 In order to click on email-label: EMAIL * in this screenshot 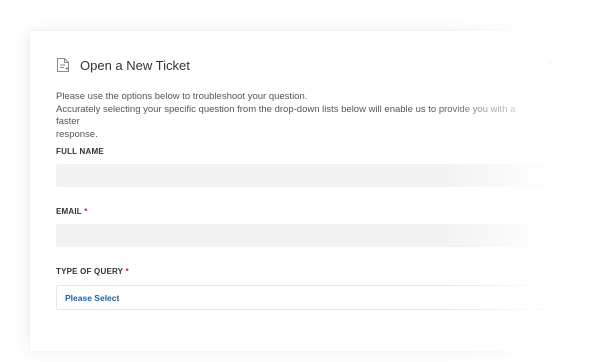, I will do `click(72, 211)`.